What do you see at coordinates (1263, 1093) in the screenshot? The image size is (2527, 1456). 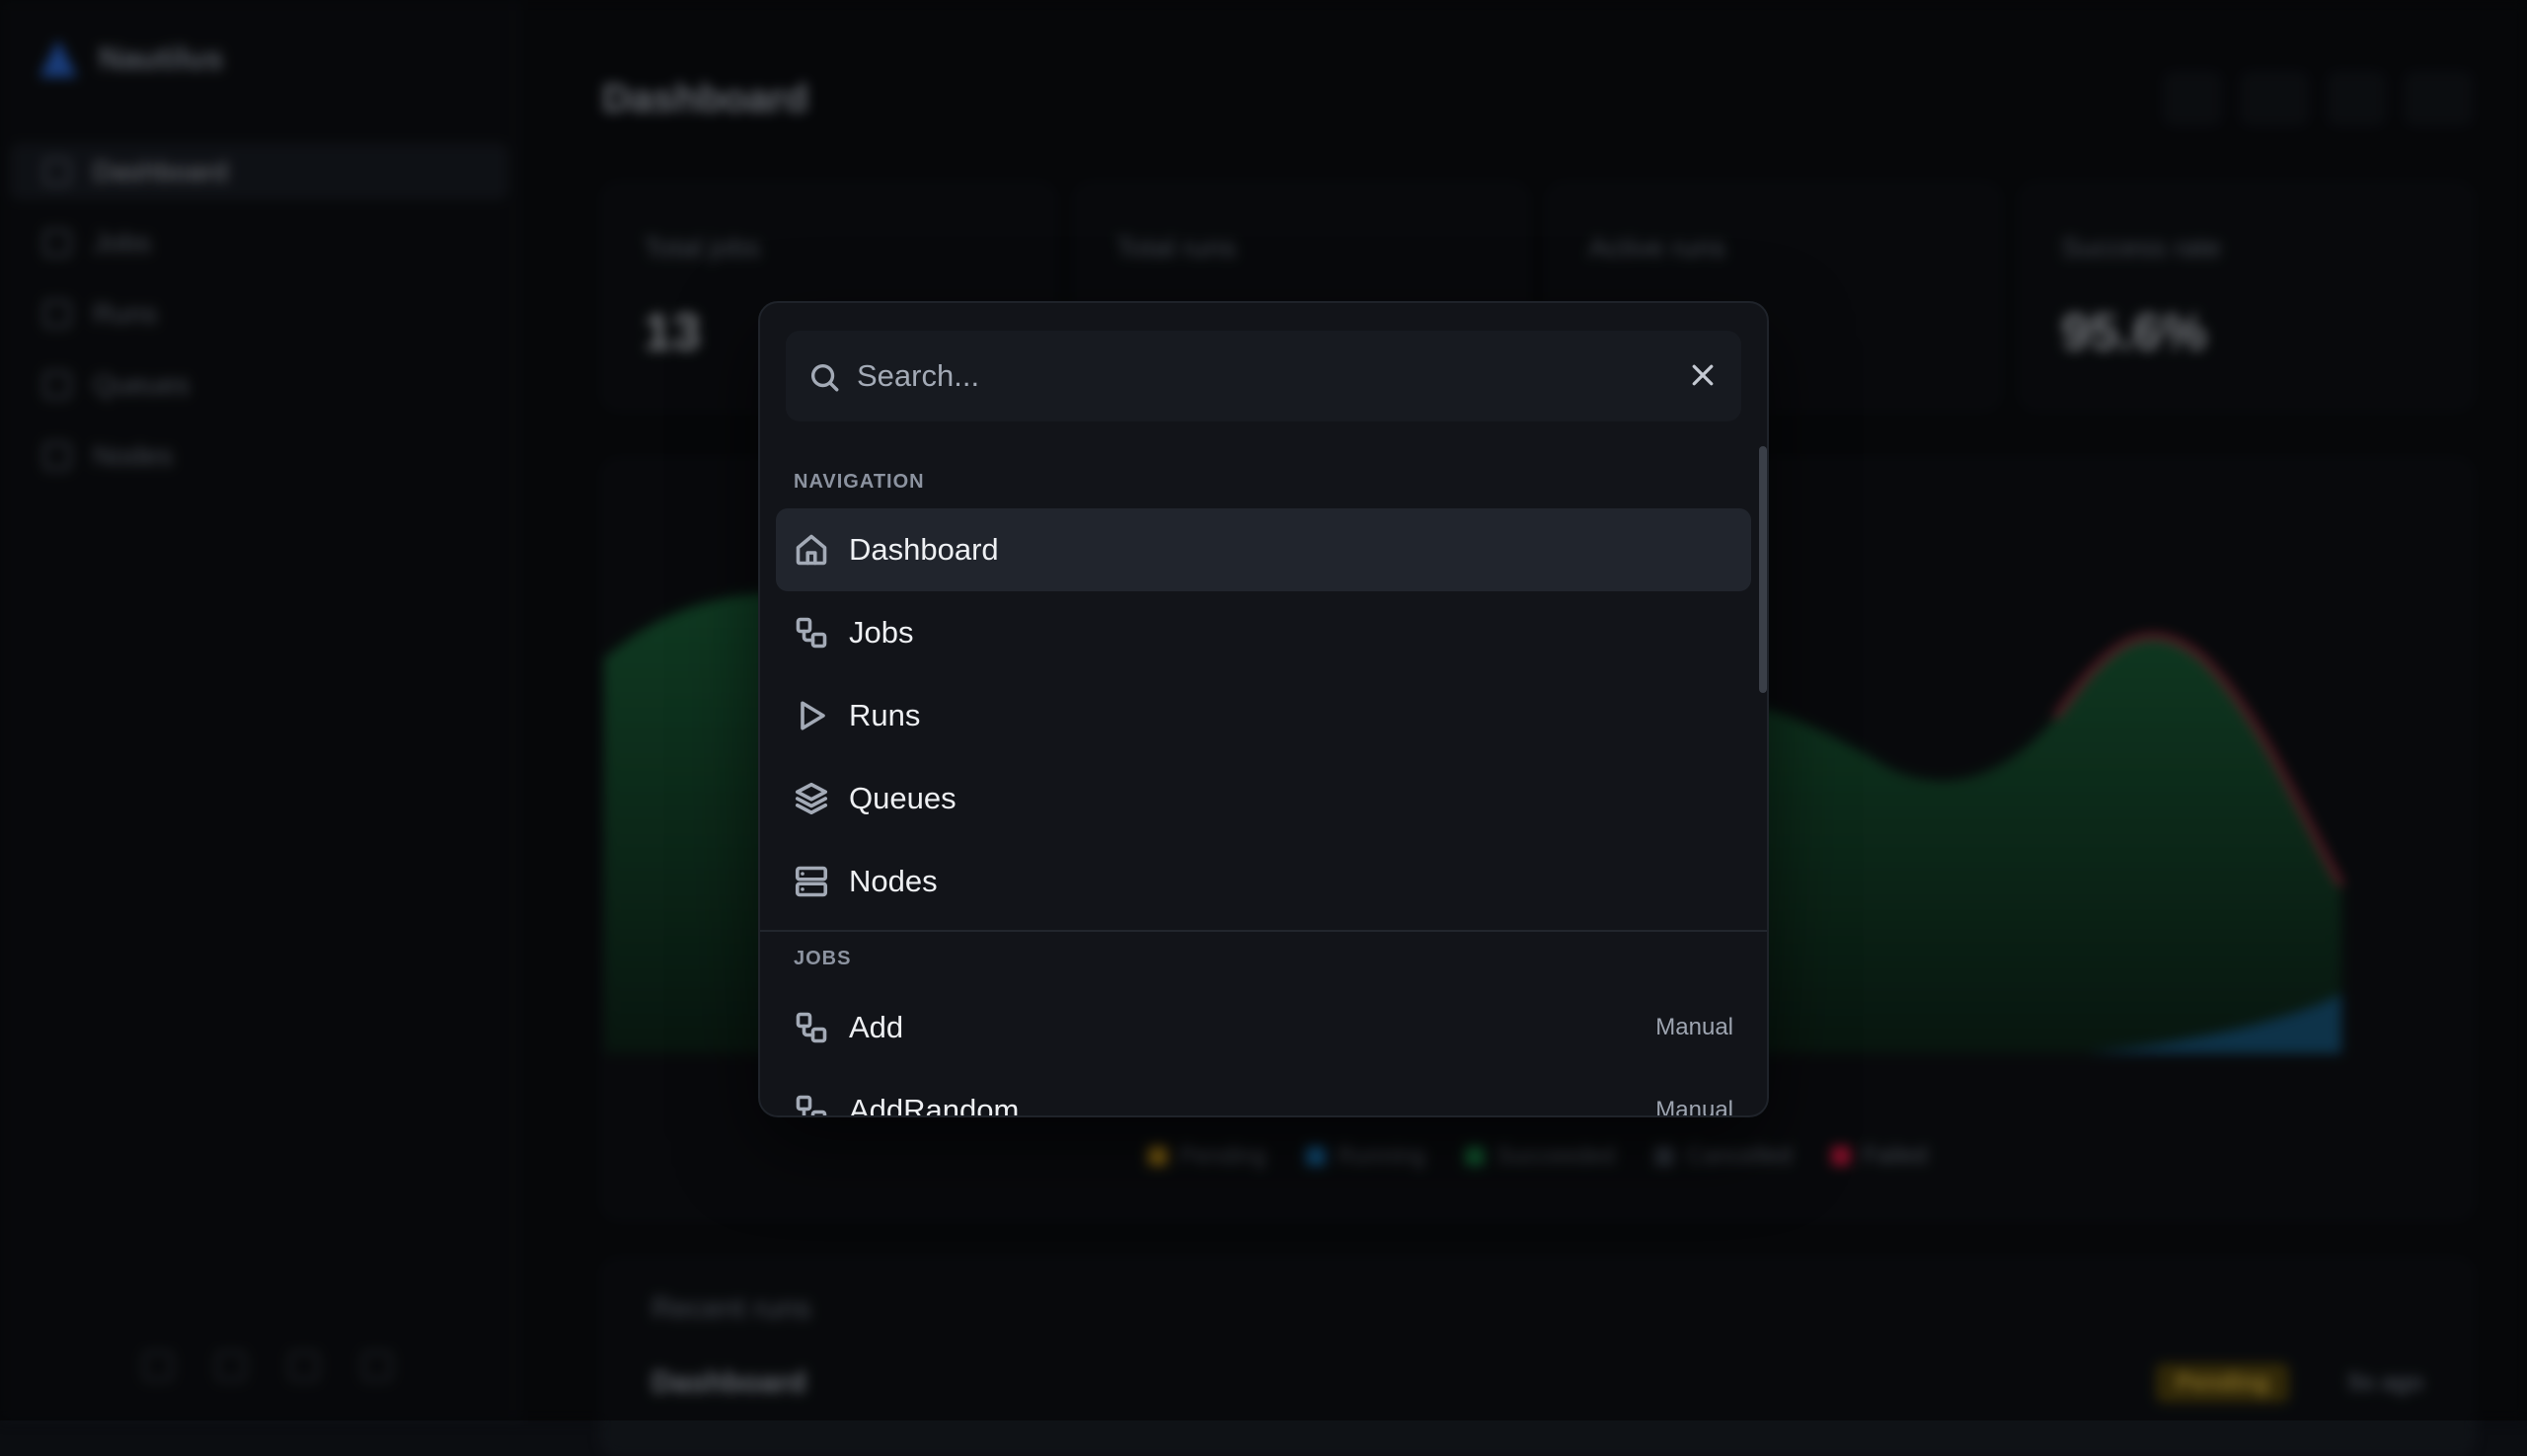 I see `palette-item-job-addrandom: AddRandom Manual` at bounding box center [1263, 1093].